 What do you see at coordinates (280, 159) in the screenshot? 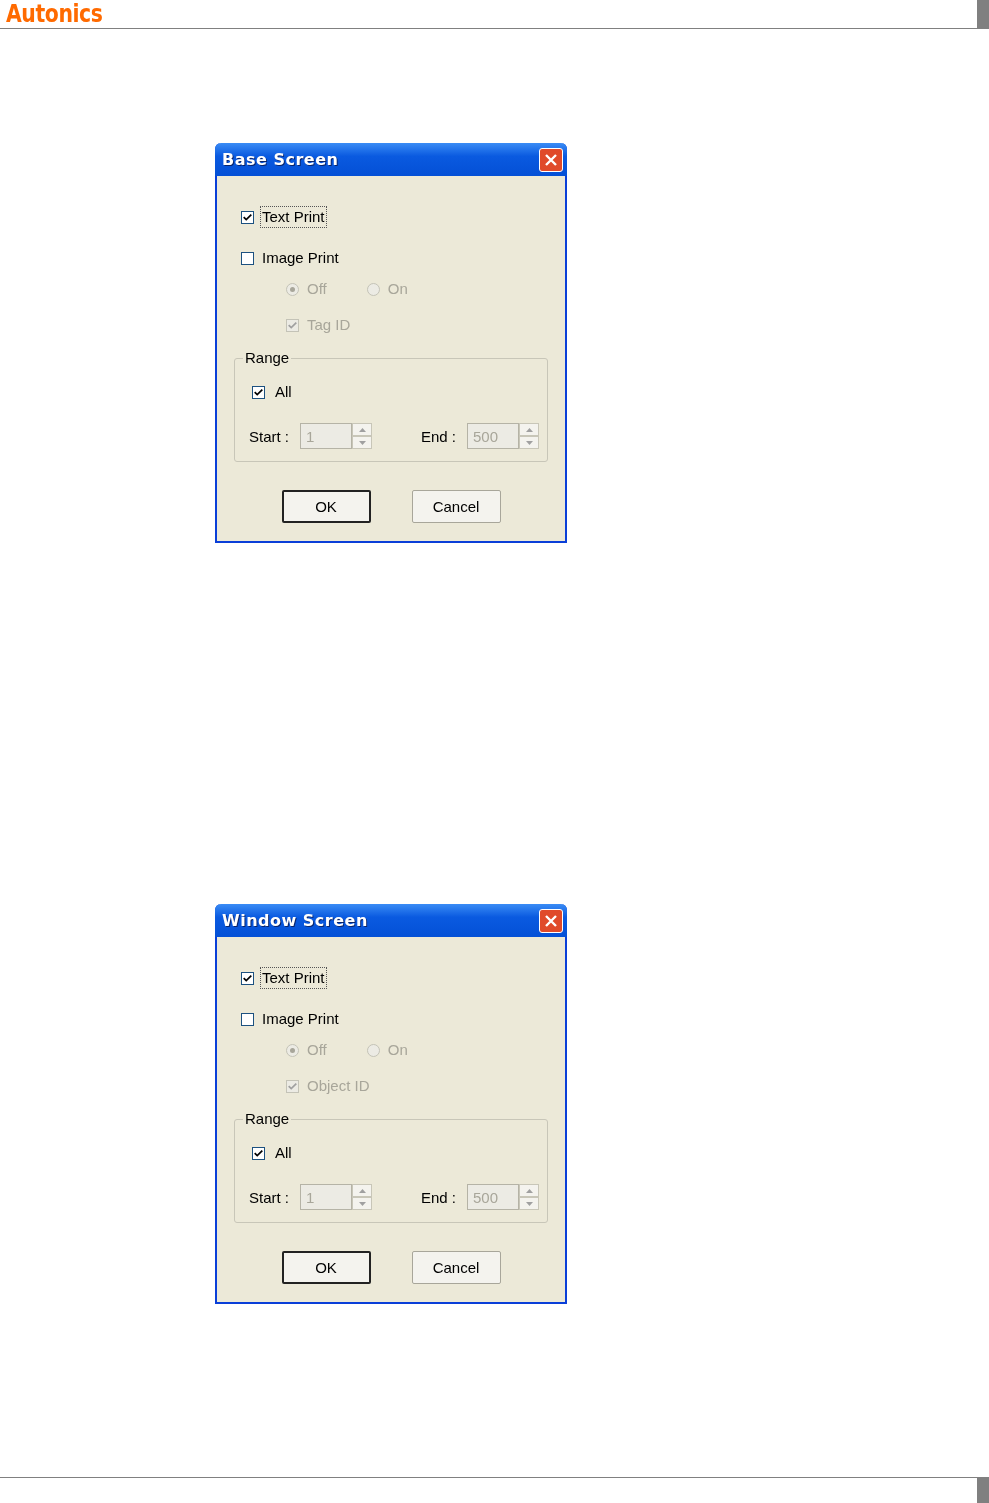
I see `window-title: Base Screen` at bounding box center [280, 159].